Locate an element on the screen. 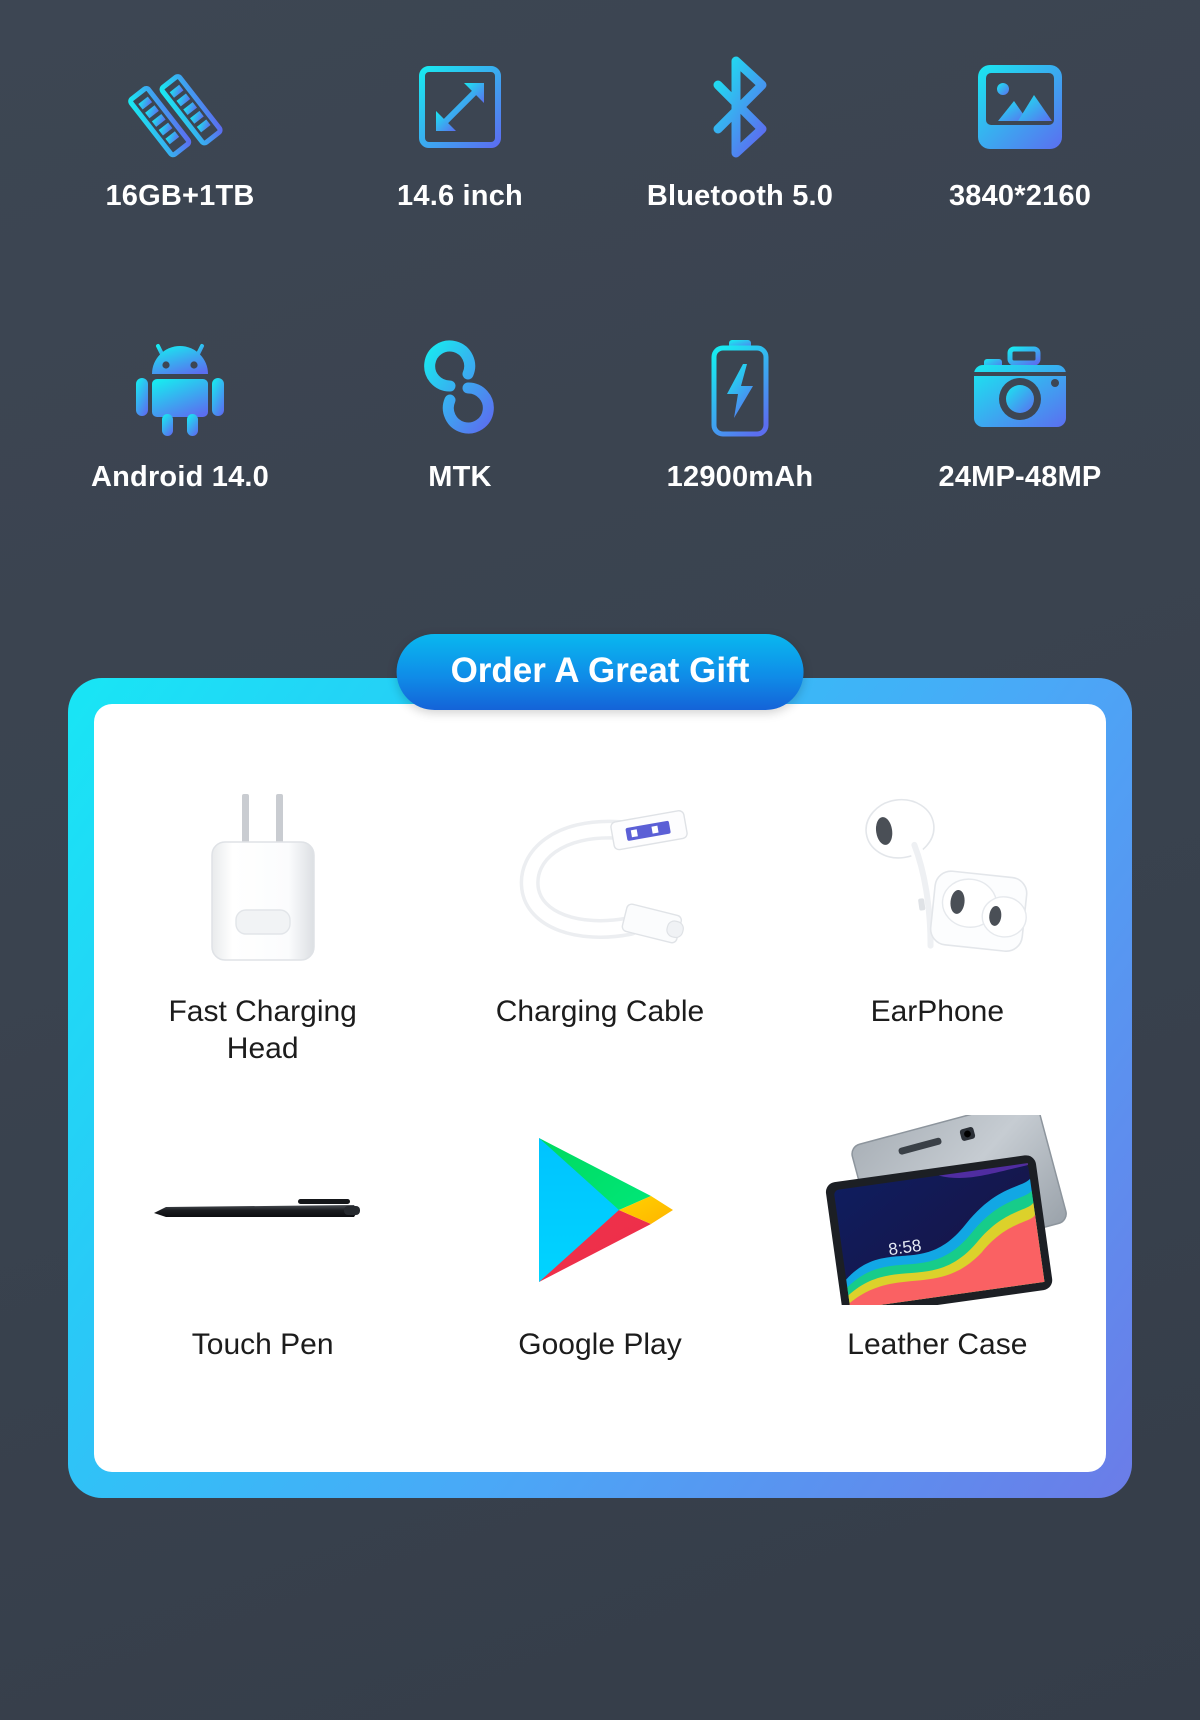 This screenshot has height=1720, width=1200. ram-sticks-icon is located at coordinates (180, 107).